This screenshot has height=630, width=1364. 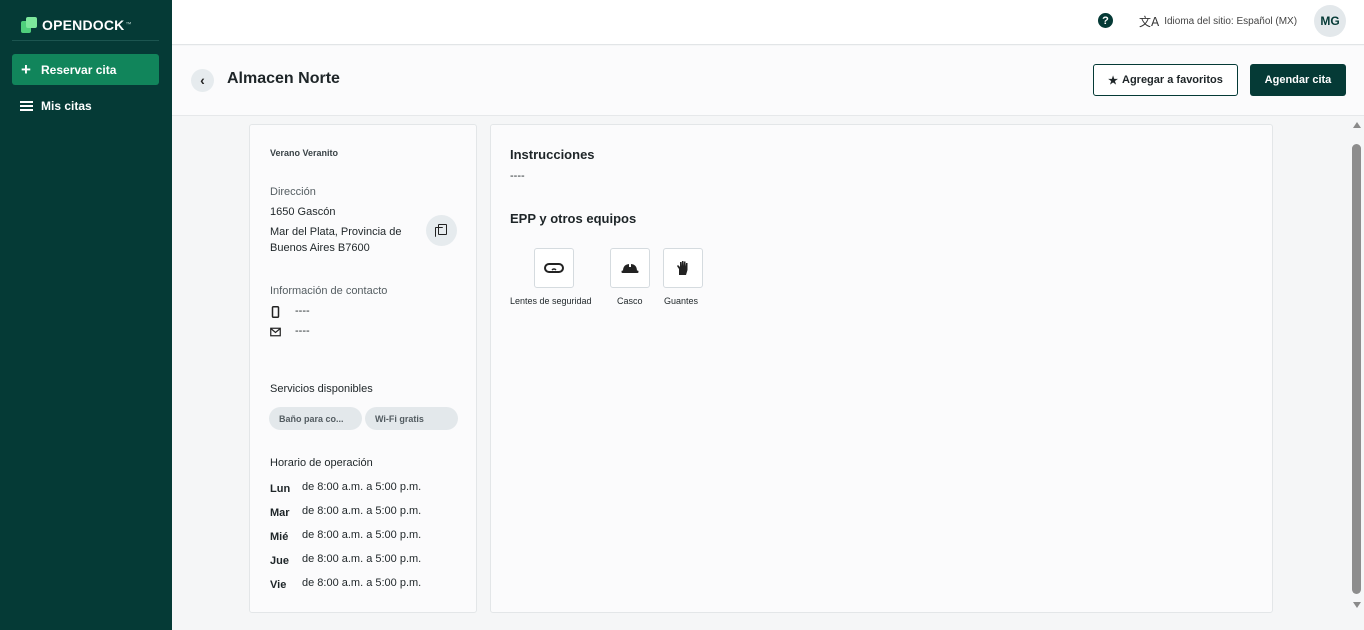 What do you see at coordinates (441, 230) in the screenshot?
I see `copy-address-button` at bounding box center [441, 230].